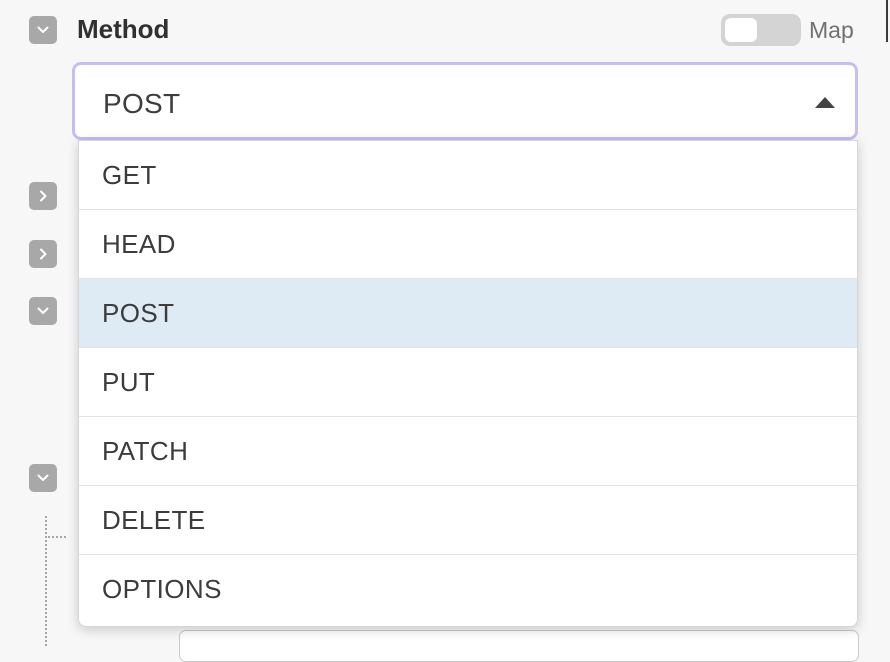 The image size is (890, 662). What do you see at coordinates (142, 103) in the screenshot?
I see `method-select-value: POST` at bounding box center [142, 103].